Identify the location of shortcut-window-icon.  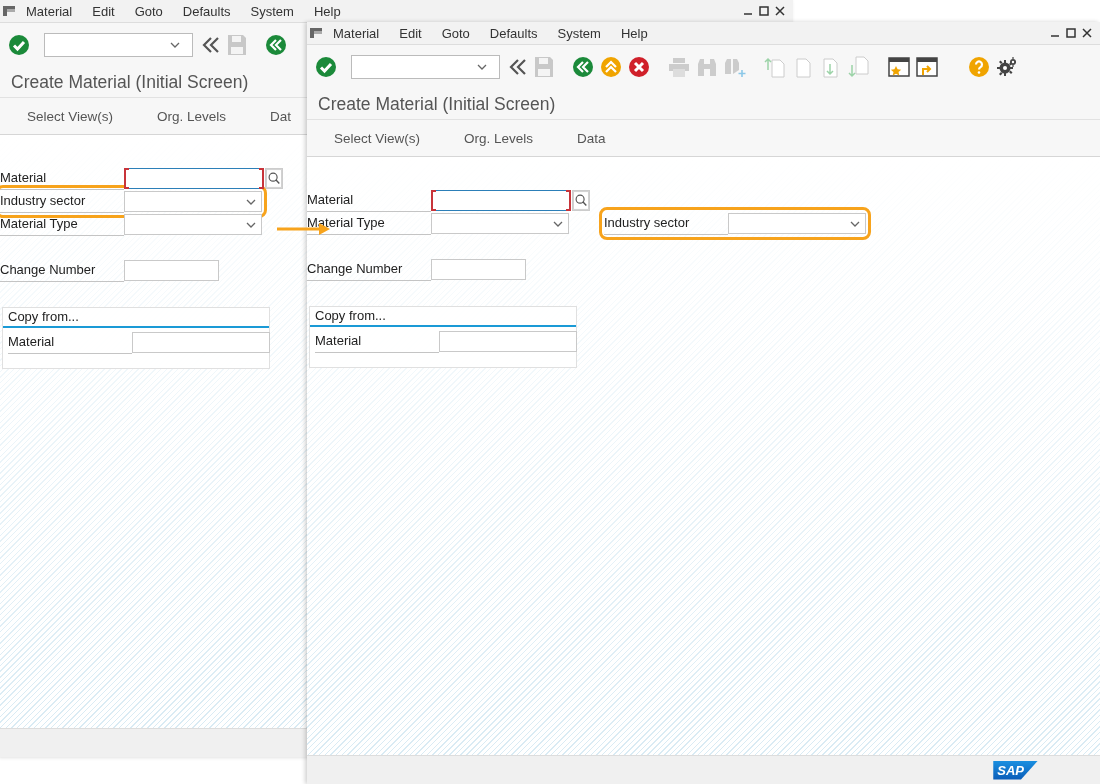
(927, 67).